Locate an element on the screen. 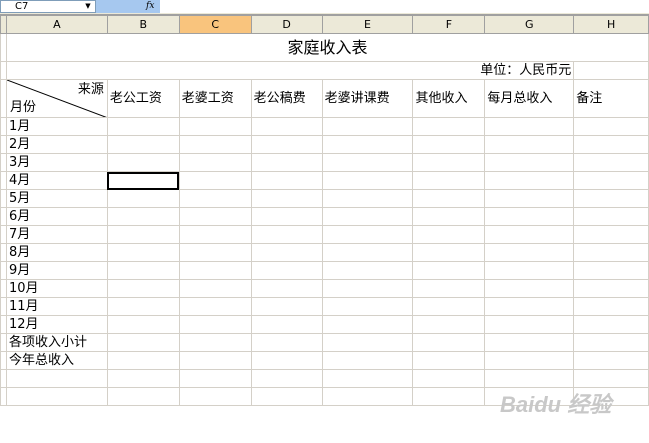  column-header-g: G is located at coordinates (529, 24).